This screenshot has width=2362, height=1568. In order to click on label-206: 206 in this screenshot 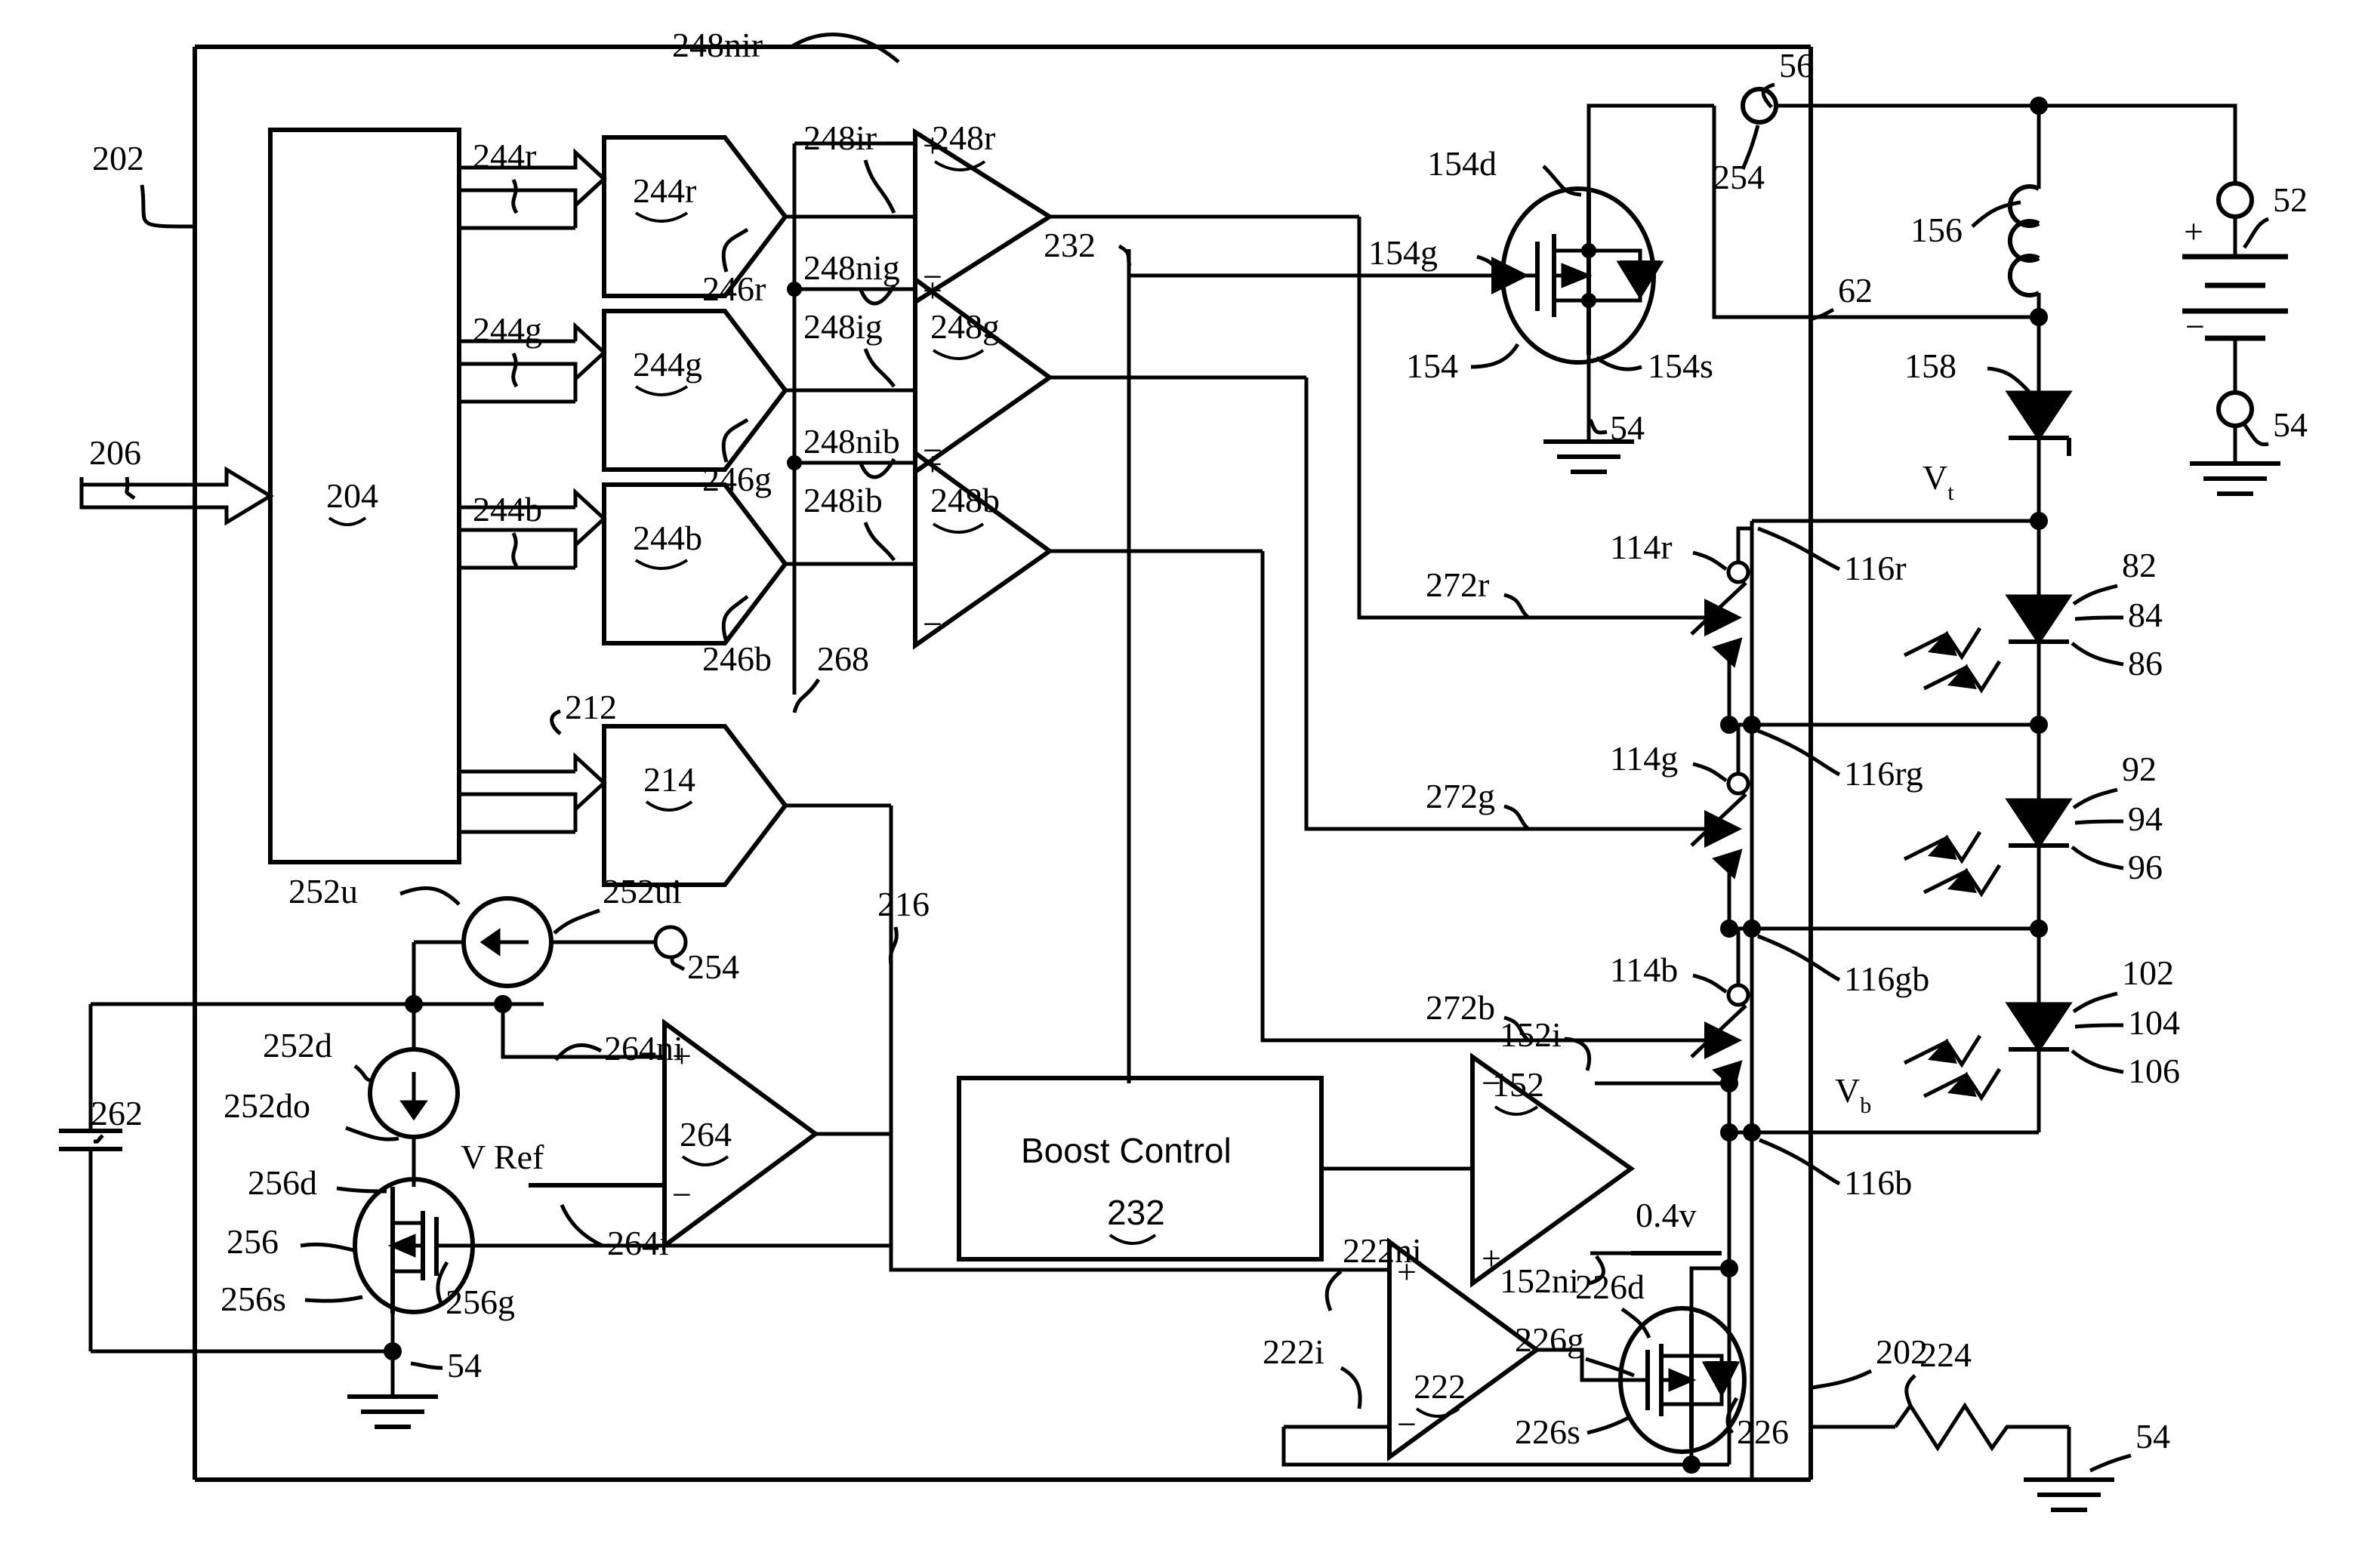, I will do `click(115, 452)`.